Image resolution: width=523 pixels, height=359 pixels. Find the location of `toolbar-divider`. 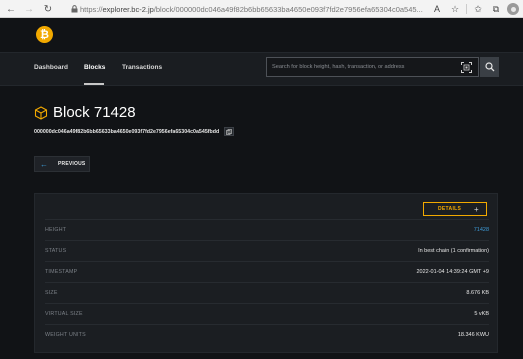

toolbar-divider is located at coordinates (466, 9).